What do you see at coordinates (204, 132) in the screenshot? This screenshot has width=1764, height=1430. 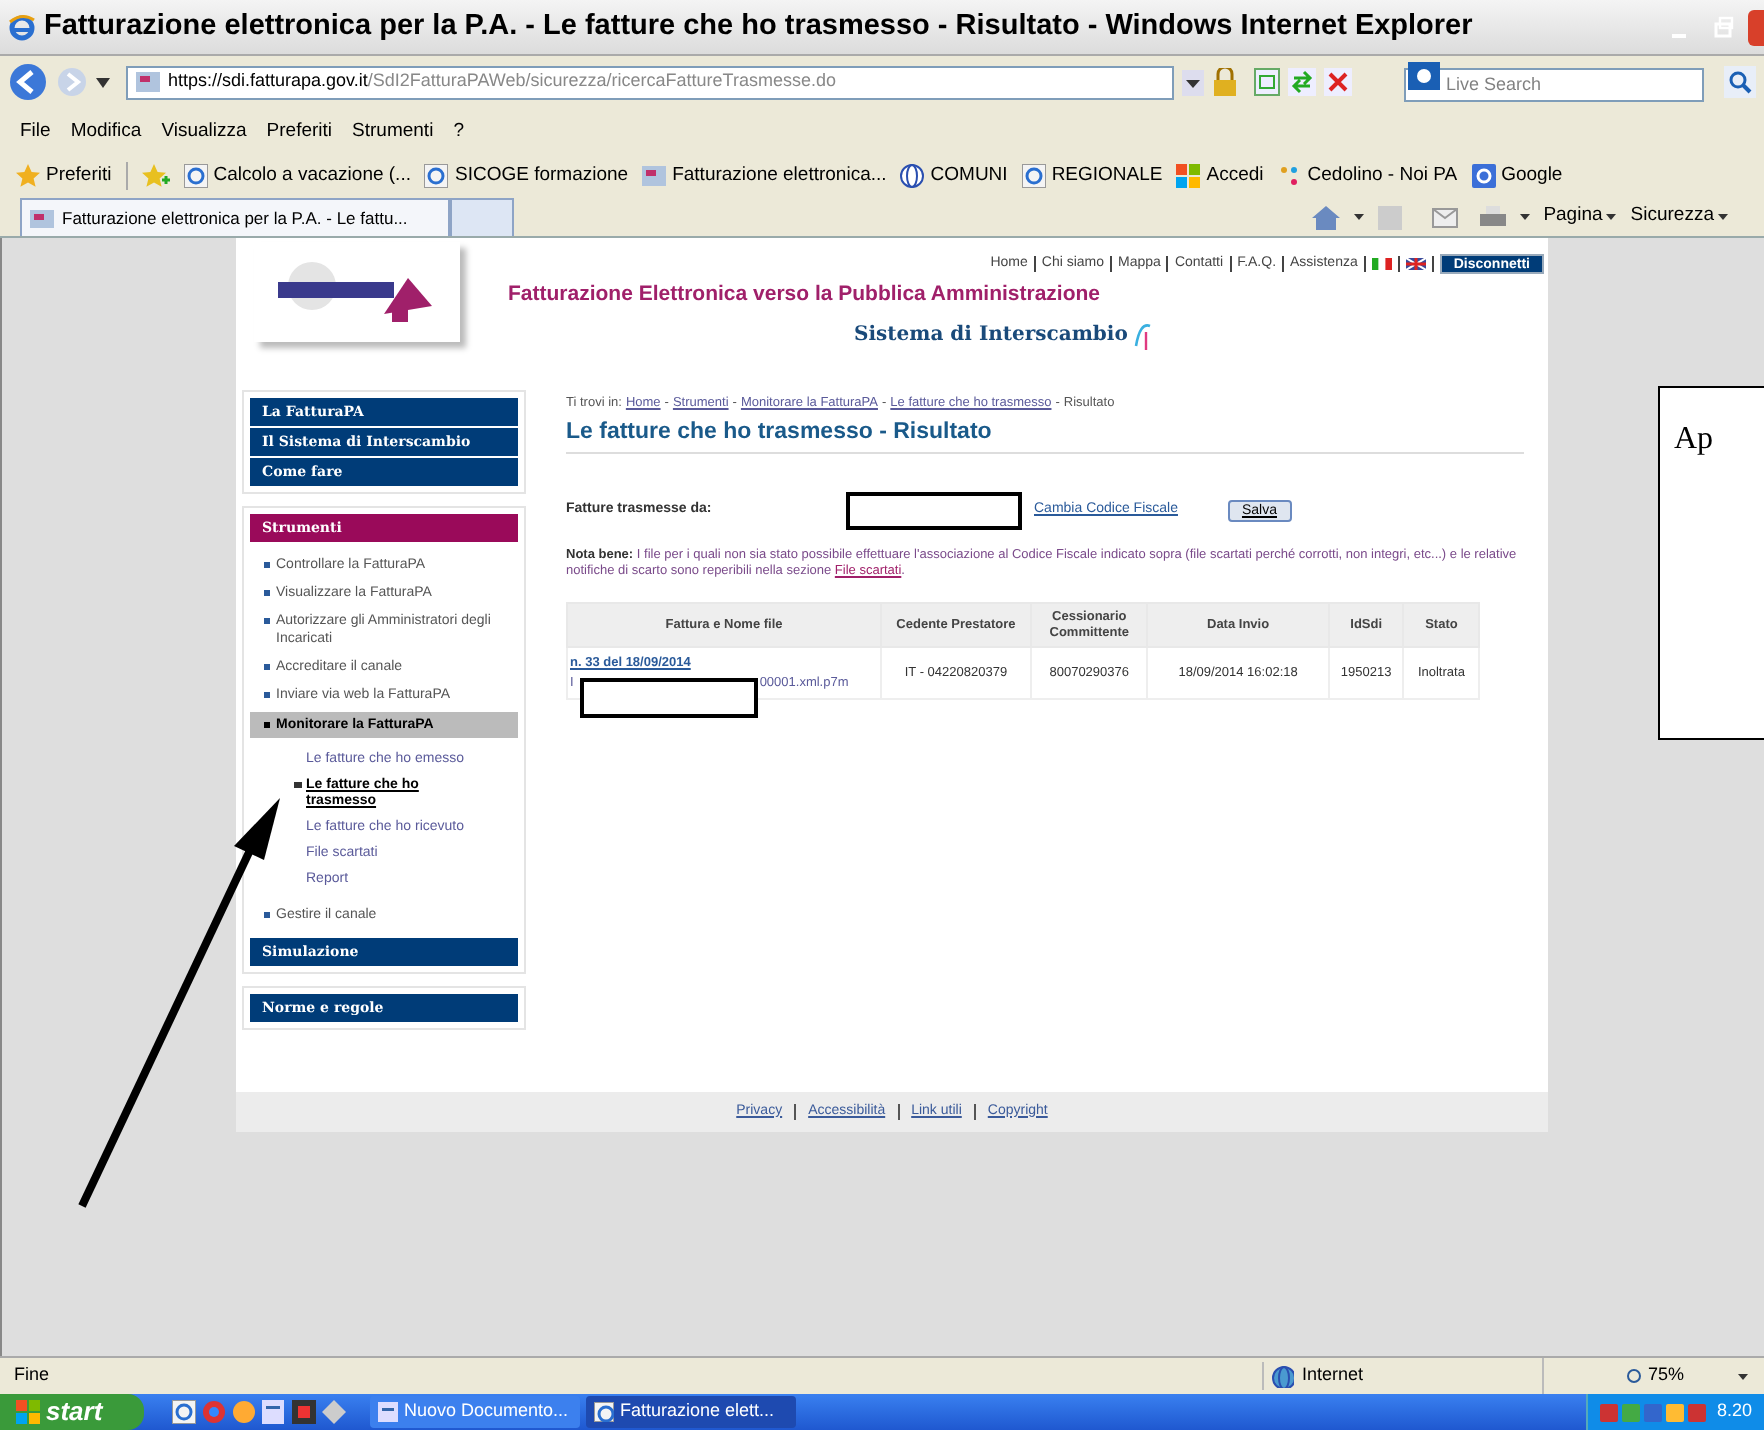 I see `menu-item: Visualizza` at bounding box center [204, 132].